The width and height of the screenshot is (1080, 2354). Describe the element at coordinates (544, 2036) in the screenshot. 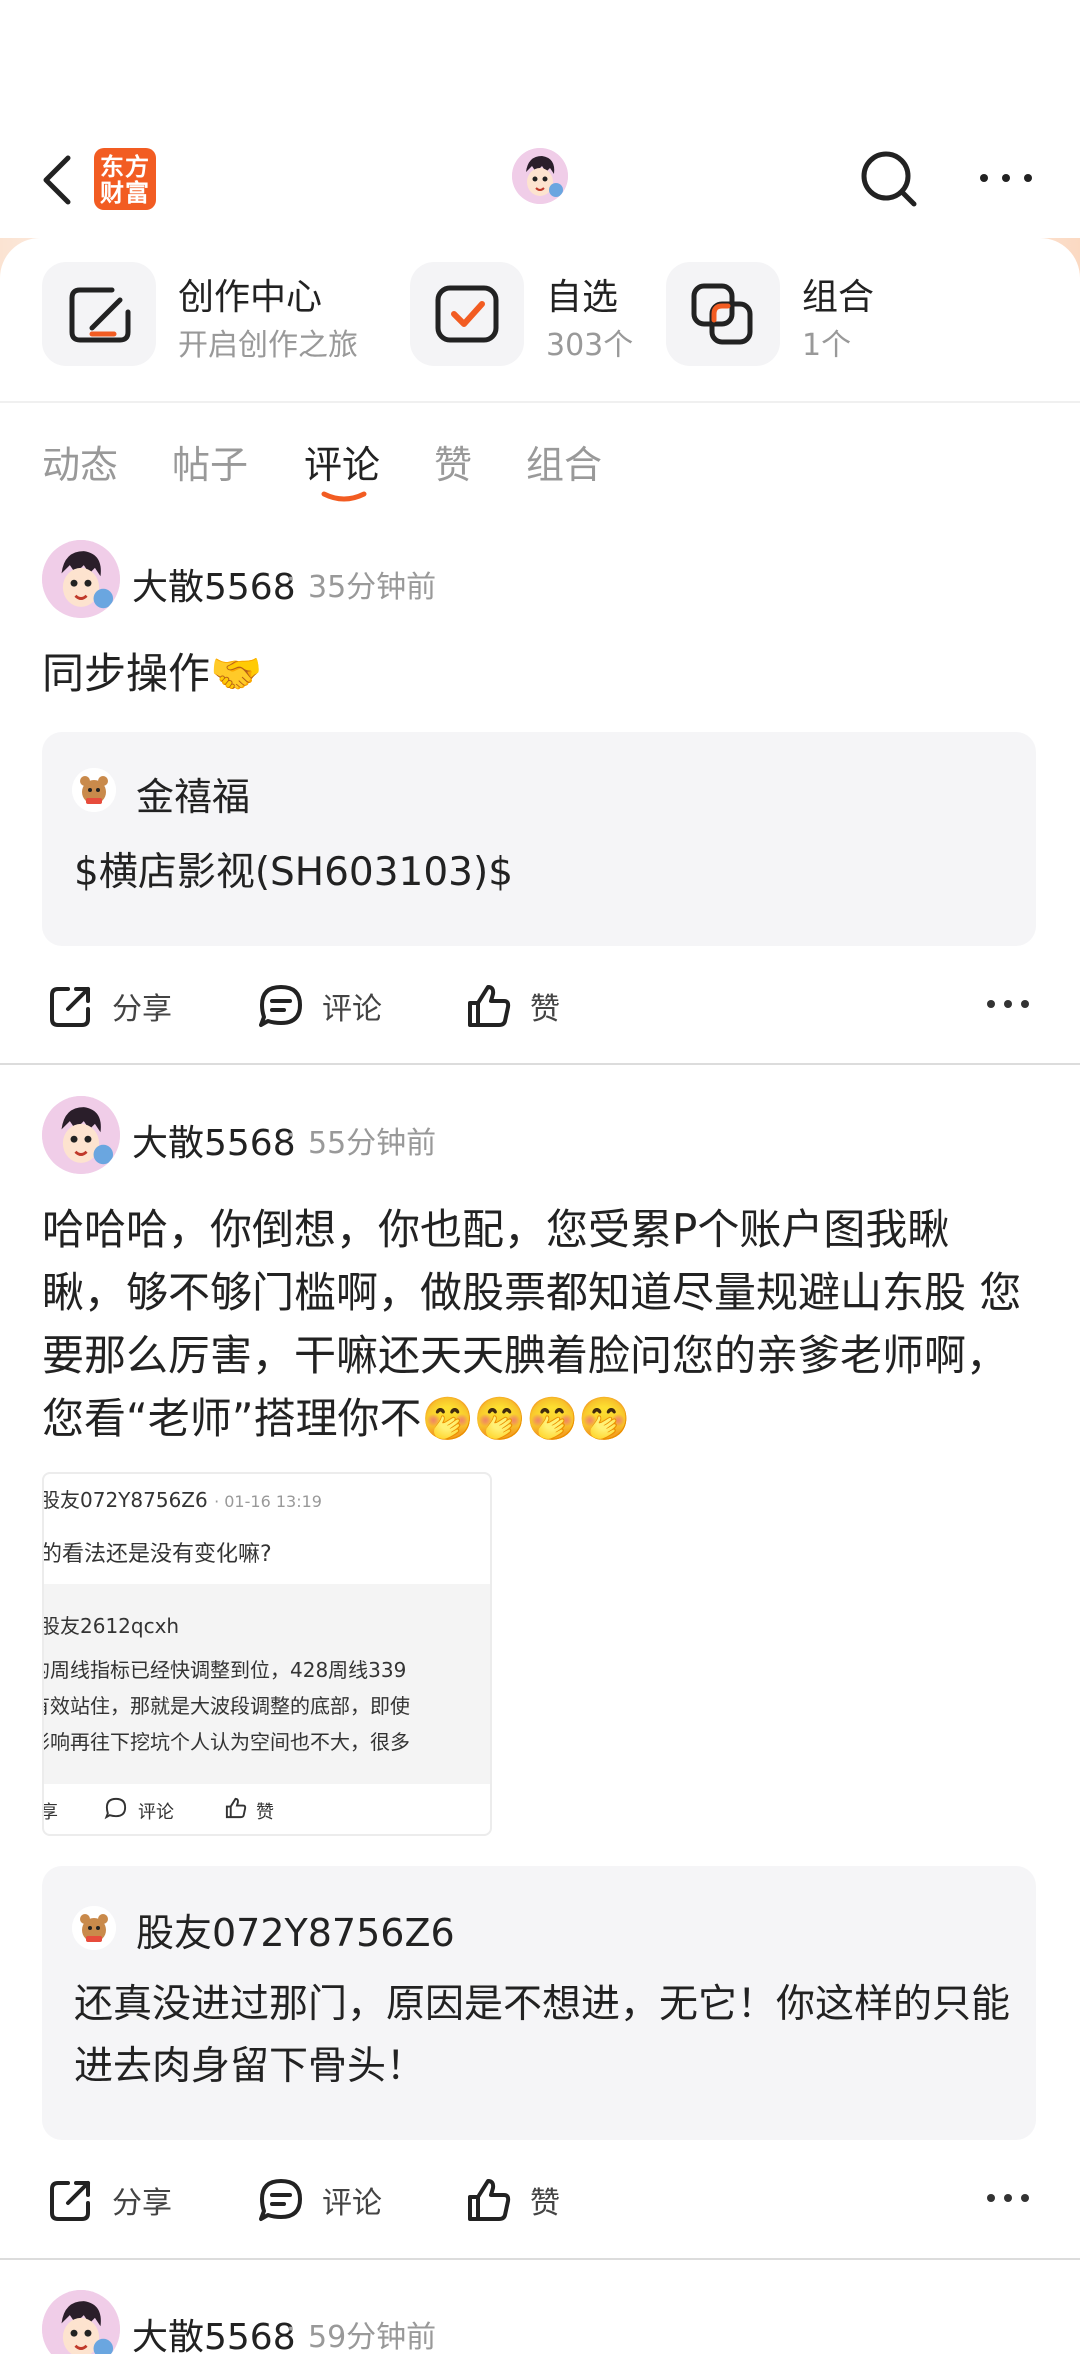

I see `quoted-text: 还真没进过那门，原因是不想进，无它！你这样的只能进去肉身留下骨头！` at that location.